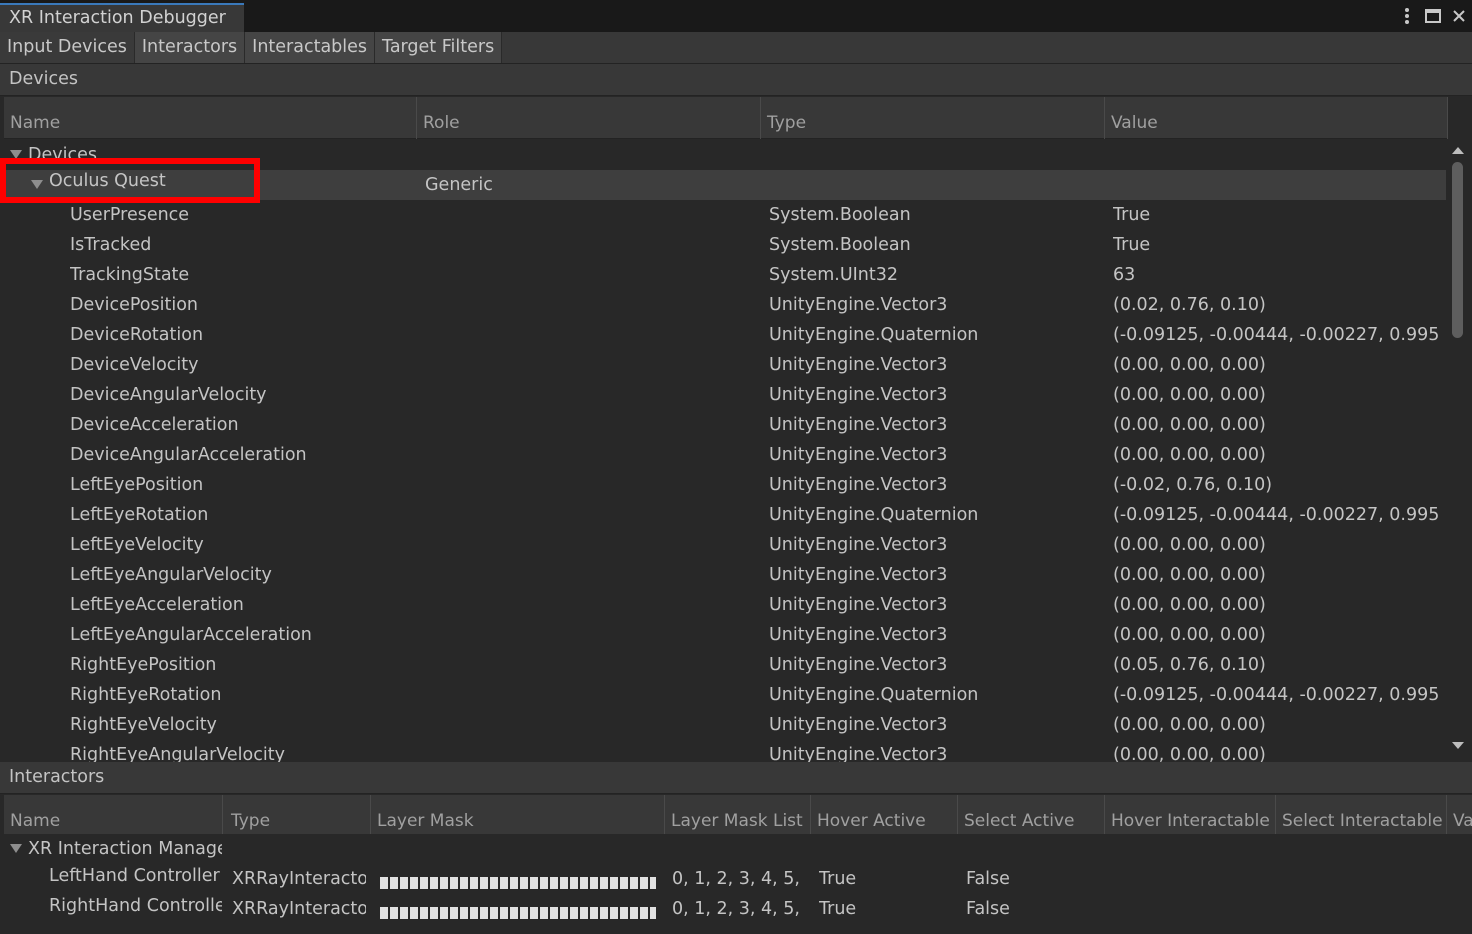 Image resolution: width=1472 pixels, height=934 pixels. What do you see at coordinates (1458, 150) in the screenshot?
I see `scroll-up-arrow-icon` at bounding box center [1458, 150].